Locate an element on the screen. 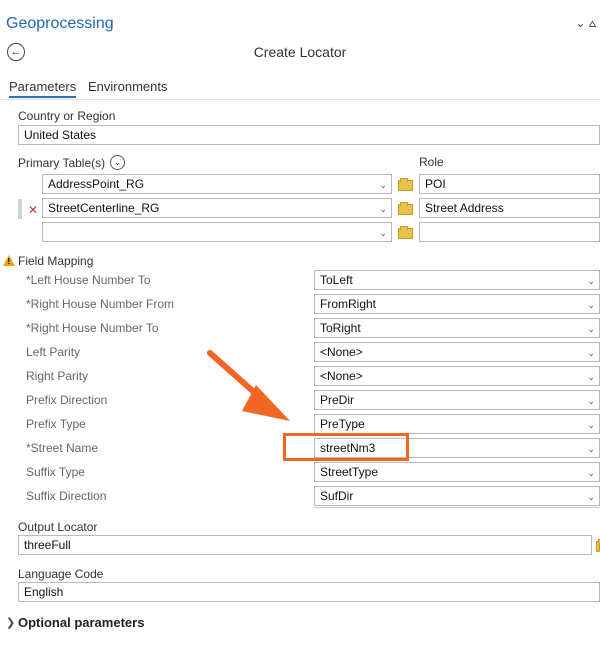 The height and width of the screenshot is (663, 600). chevron-right-icon: ❯ is located at coordinates (10, 622).